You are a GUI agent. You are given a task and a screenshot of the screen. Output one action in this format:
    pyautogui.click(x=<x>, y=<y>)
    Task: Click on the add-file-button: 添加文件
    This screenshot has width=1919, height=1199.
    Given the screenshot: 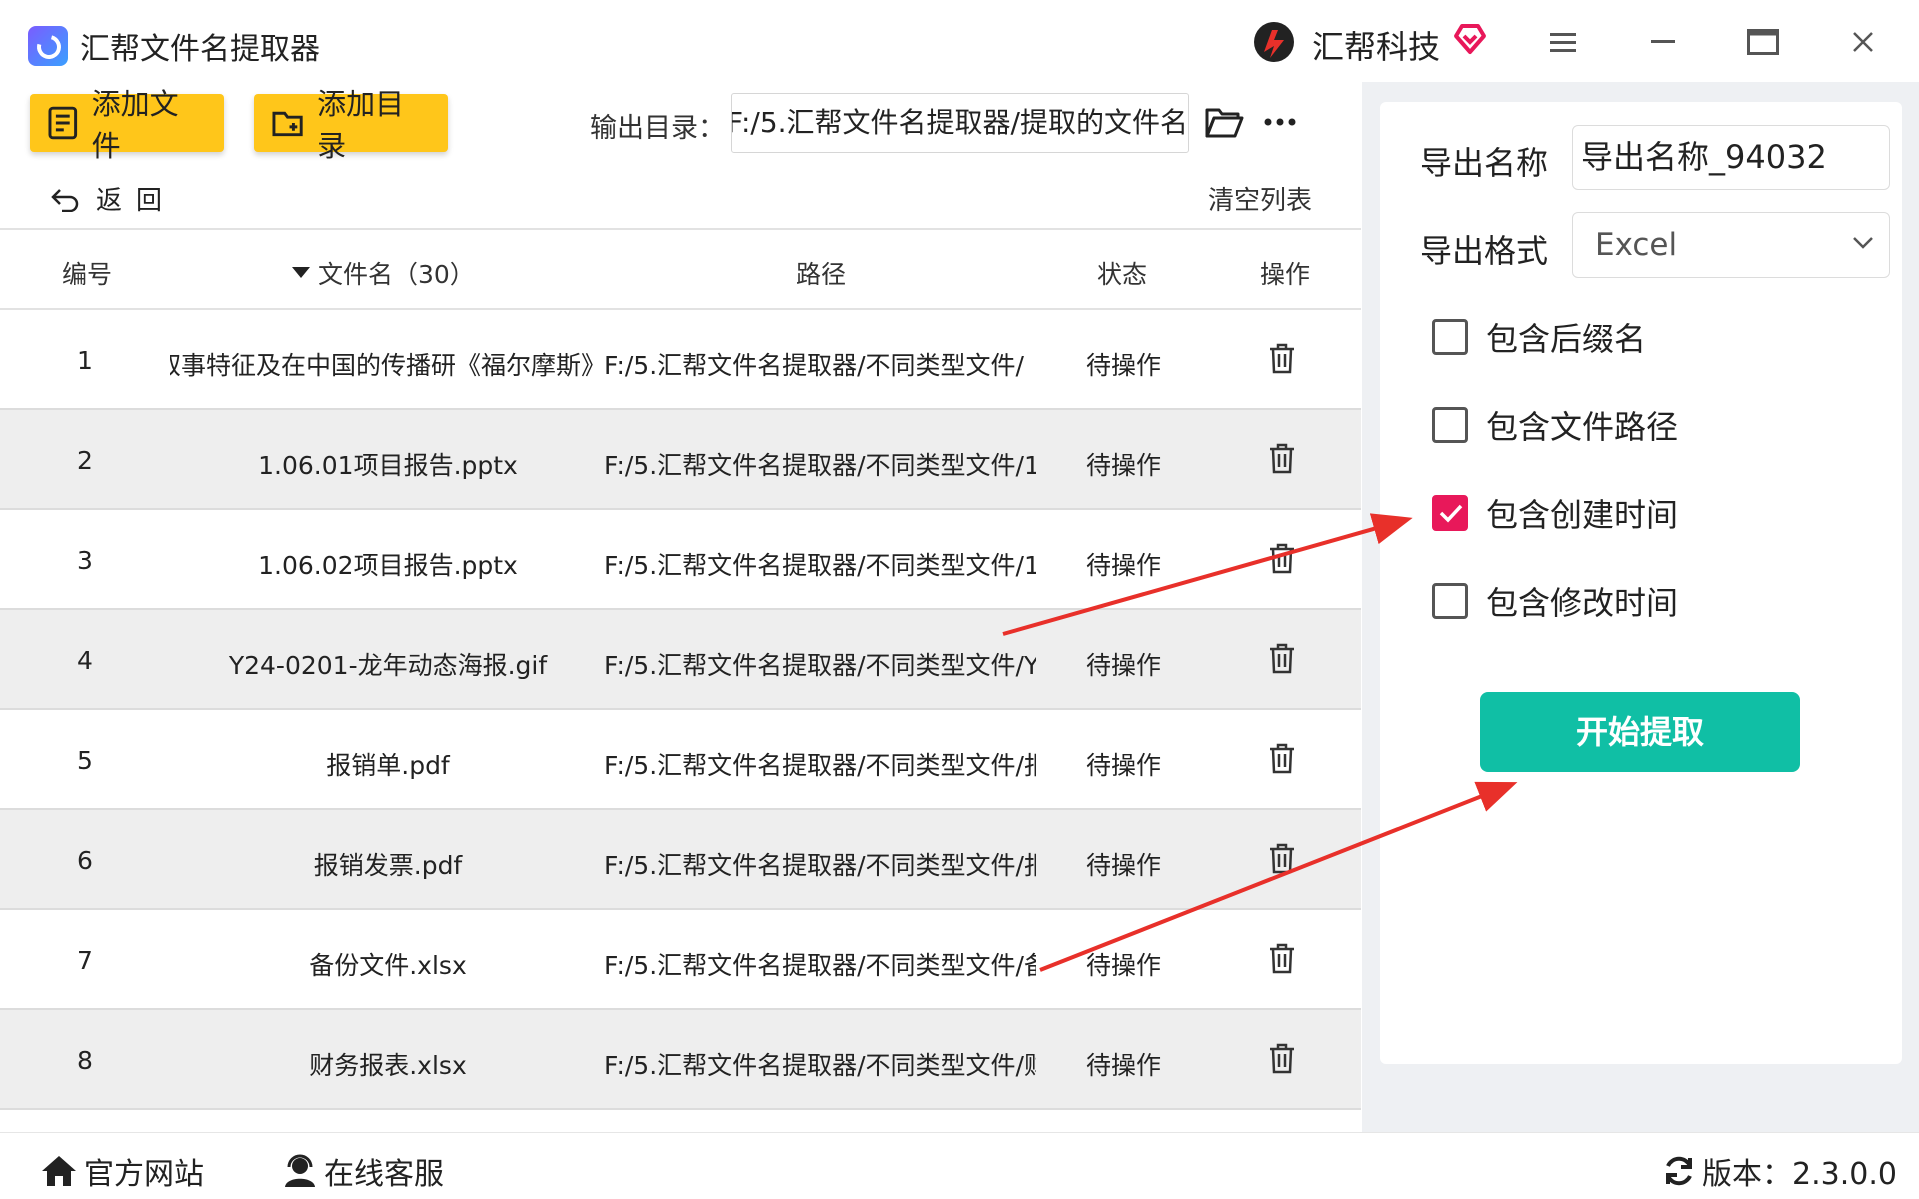 What is the action you would take?
    pyautogui.click(x=127, y=125)
    